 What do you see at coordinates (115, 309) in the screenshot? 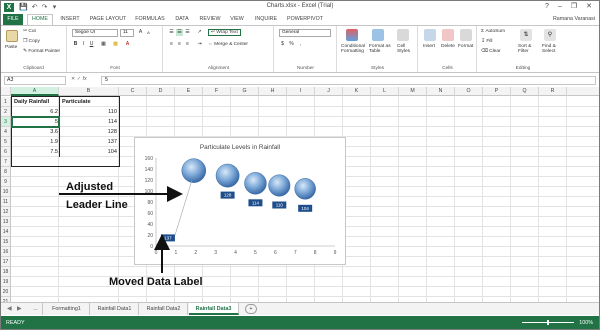
I see `sheet-tab-rainfall-data1: Rainfall Data1` at bounding box center [115, 309].